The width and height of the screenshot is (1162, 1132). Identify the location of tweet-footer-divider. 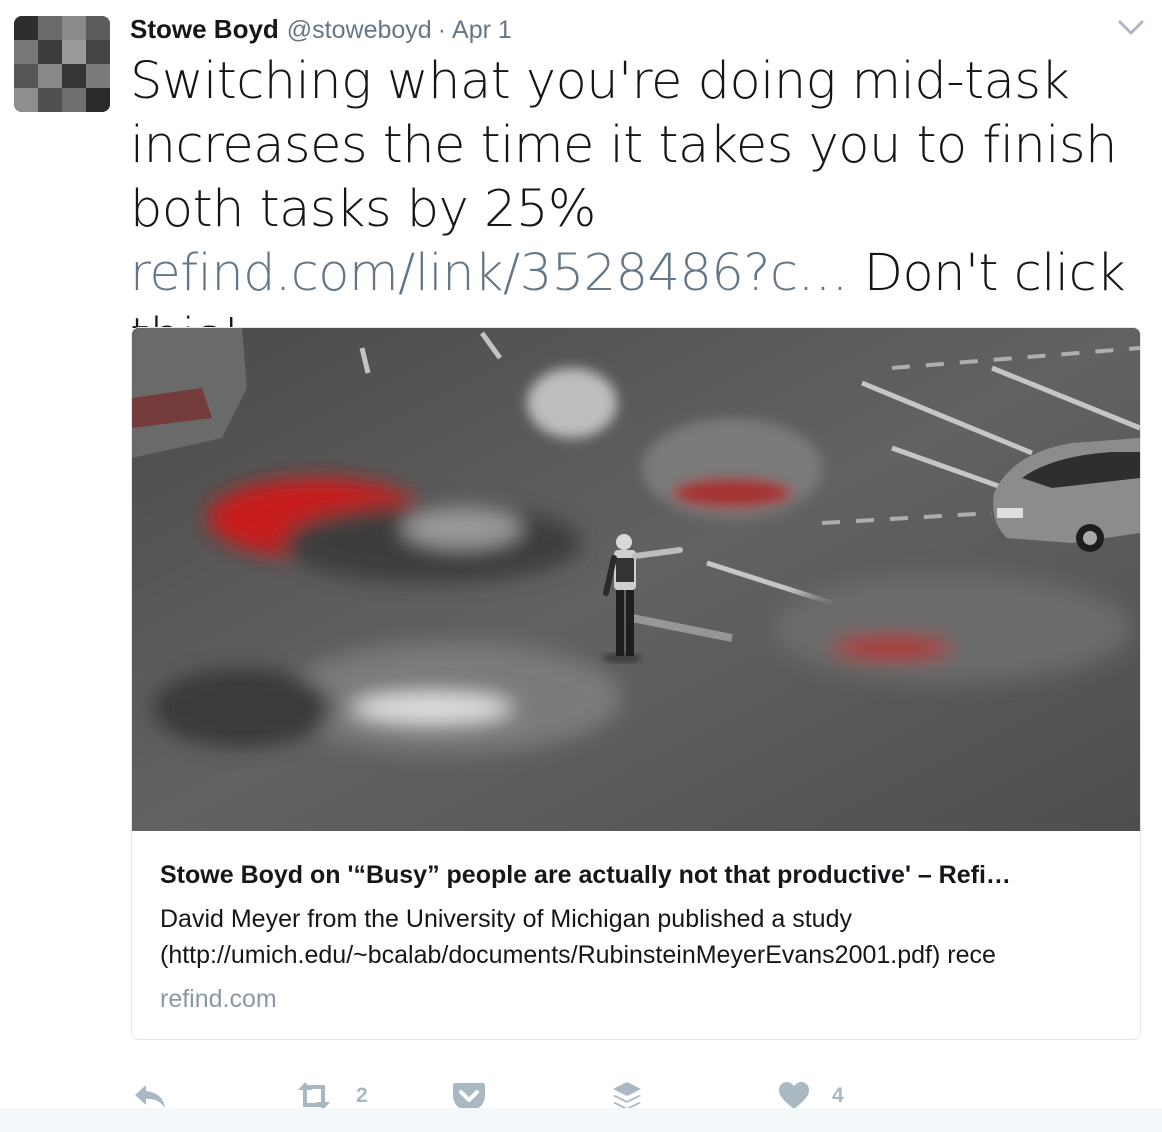
(581, 1120).